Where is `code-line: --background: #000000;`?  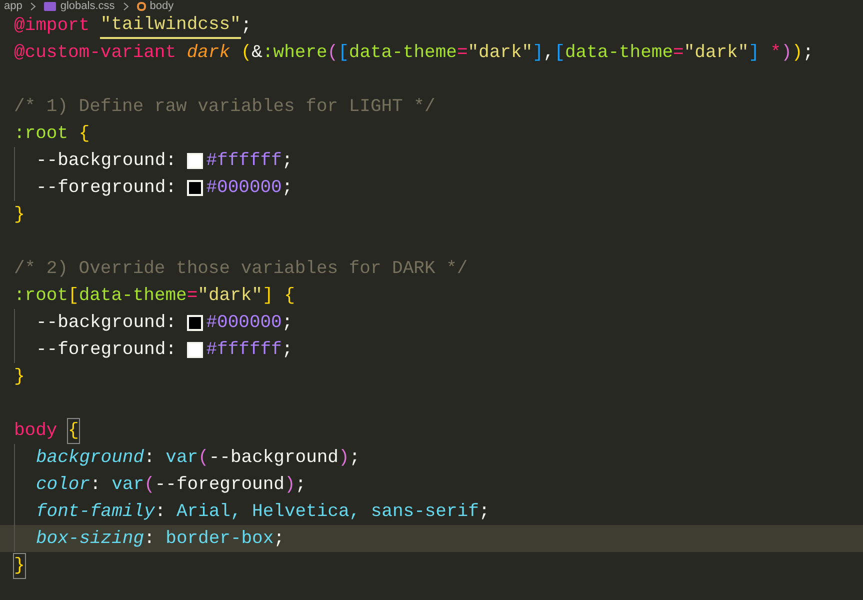
code-line: --background: #000000; is located at coordinates (153, 322).